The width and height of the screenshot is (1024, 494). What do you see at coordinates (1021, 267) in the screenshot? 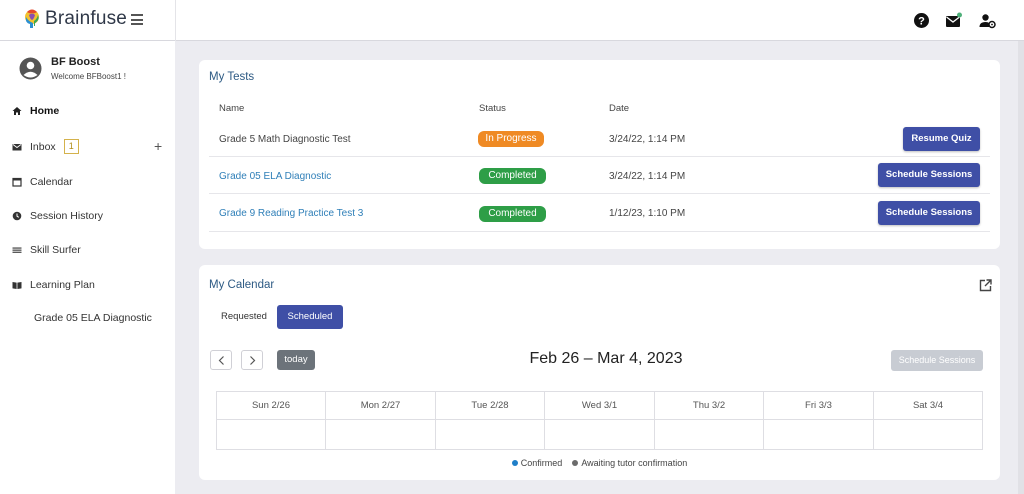
I see `scrollbar` at bounding box center [1021, 267].